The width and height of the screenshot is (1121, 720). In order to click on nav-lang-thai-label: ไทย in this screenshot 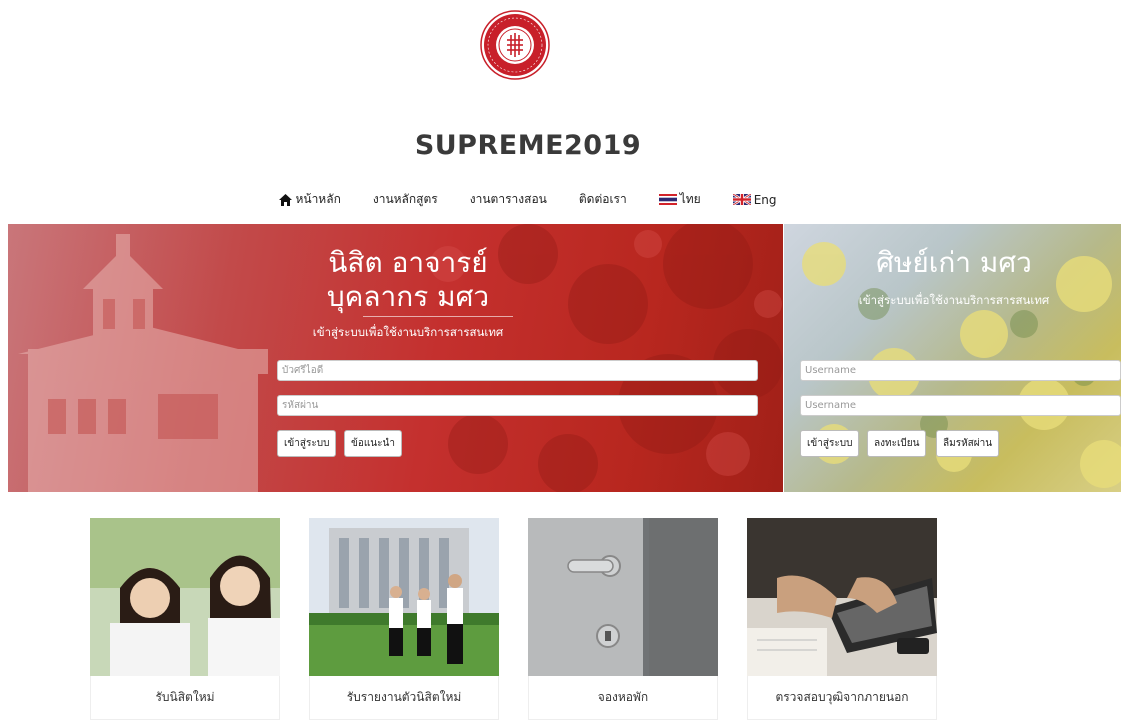, I will do `click(690, 199)`.